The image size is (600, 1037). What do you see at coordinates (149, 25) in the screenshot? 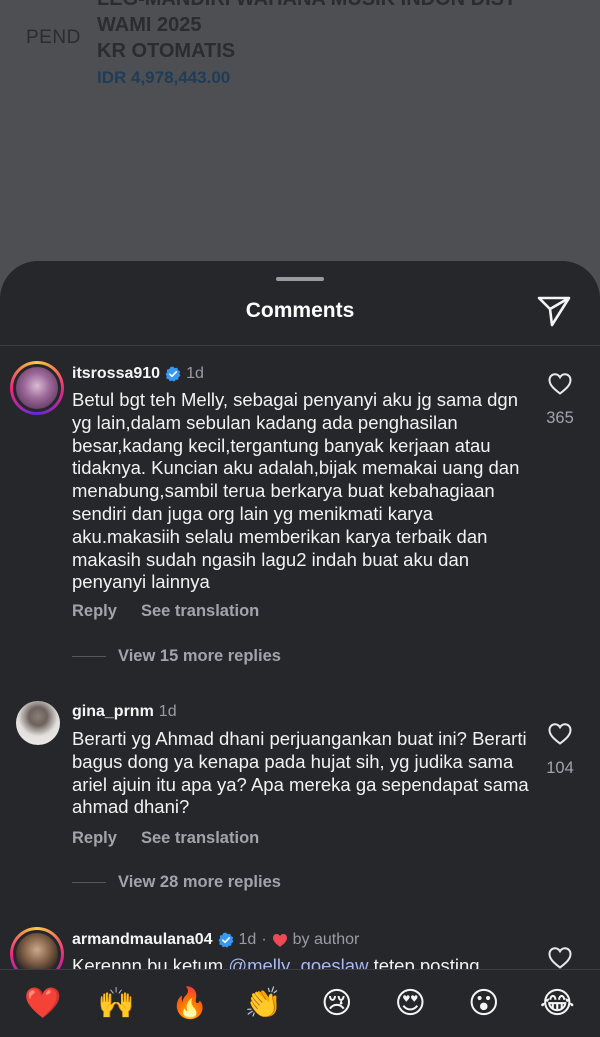
I see `post-line: WAMI 2025` at bounding box center [149, 25].